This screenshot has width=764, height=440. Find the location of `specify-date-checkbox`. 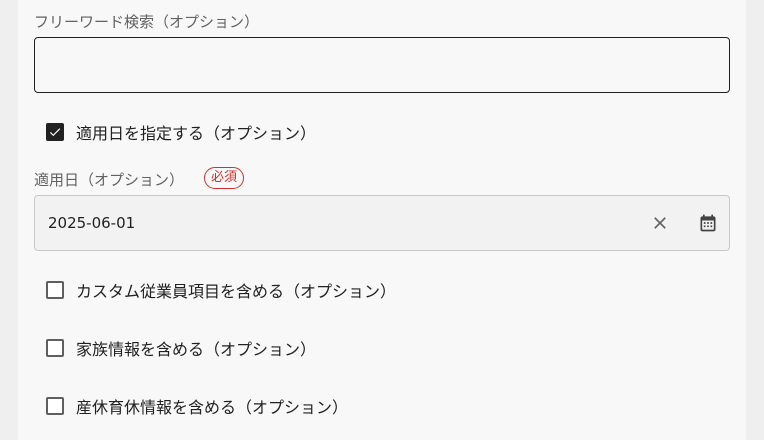

specify-date-checkbox is located at coordinates (55, 132).